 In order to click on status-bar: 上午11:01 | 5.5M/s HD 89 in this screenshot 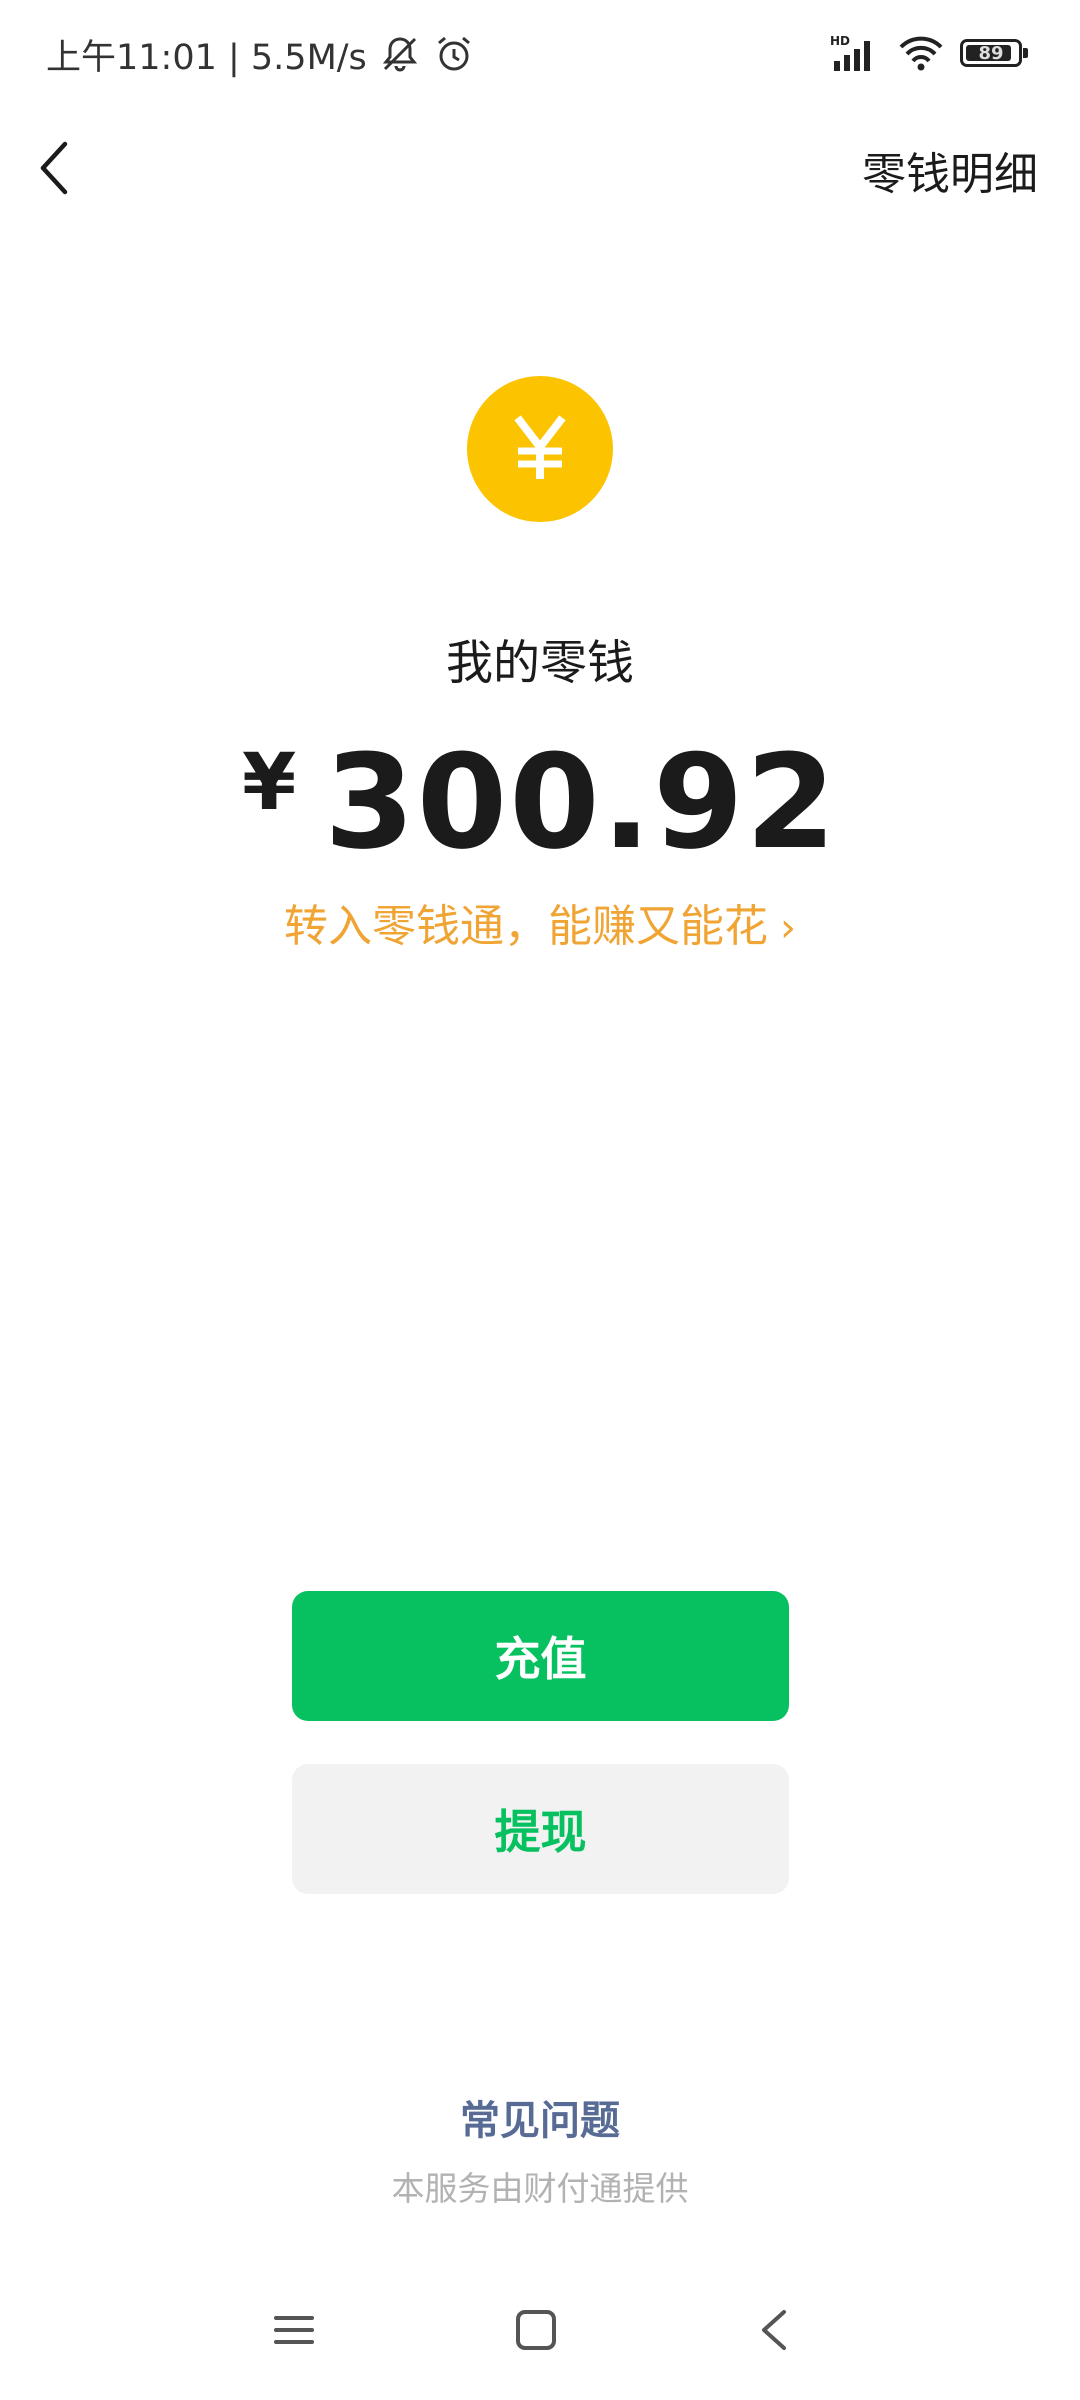, I will do `click(540, 55)`.